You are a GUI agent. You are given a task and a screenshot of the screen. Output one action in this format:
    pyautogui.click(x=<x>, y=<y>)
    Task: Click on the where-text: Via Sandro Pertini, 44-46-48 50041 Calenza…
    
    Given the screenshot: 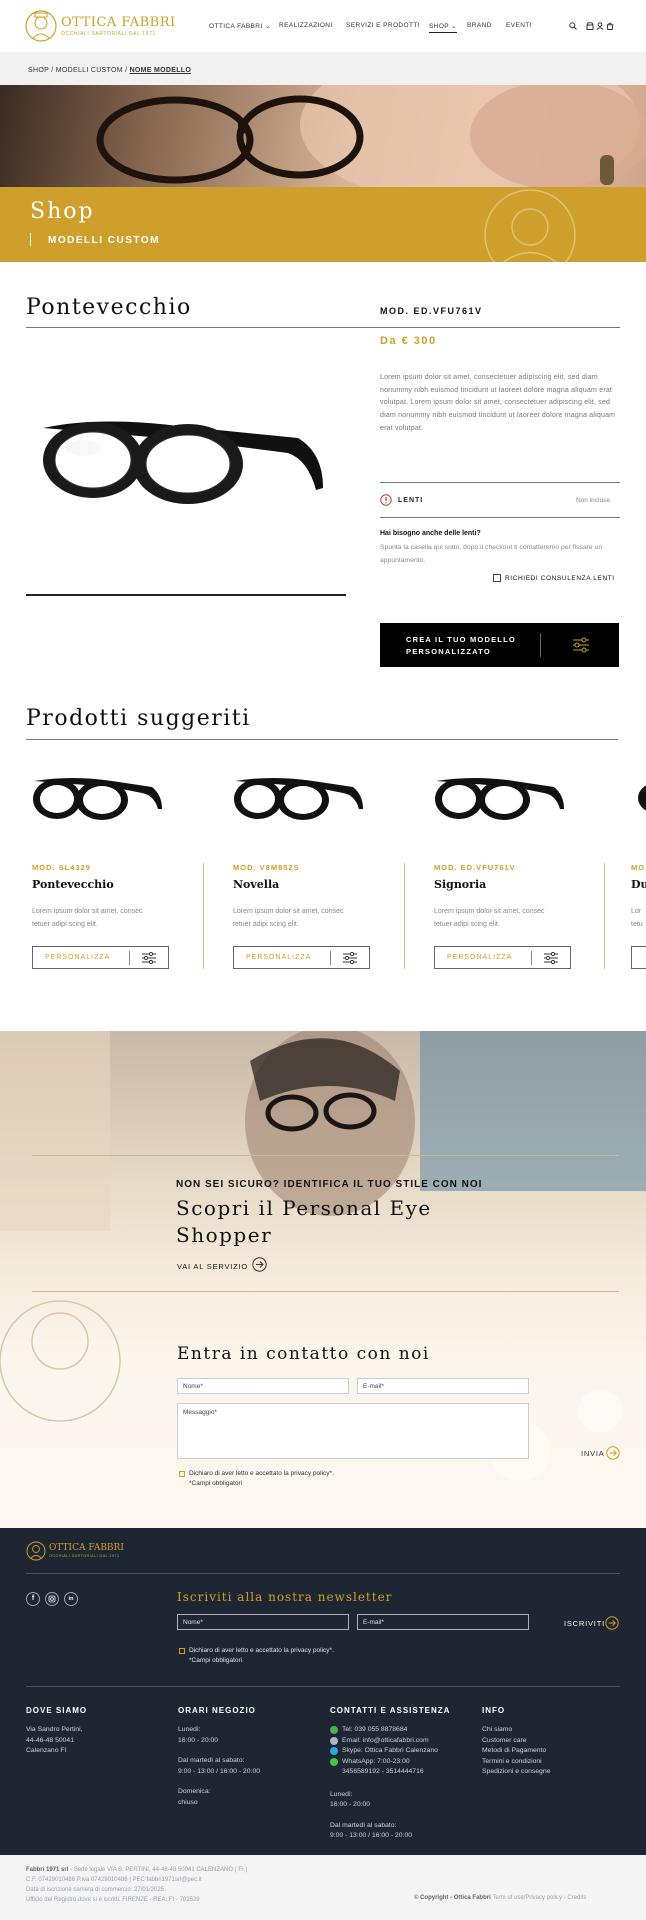 What is the action you would take?
    pyautogui.click(x=54, y=1740)
    